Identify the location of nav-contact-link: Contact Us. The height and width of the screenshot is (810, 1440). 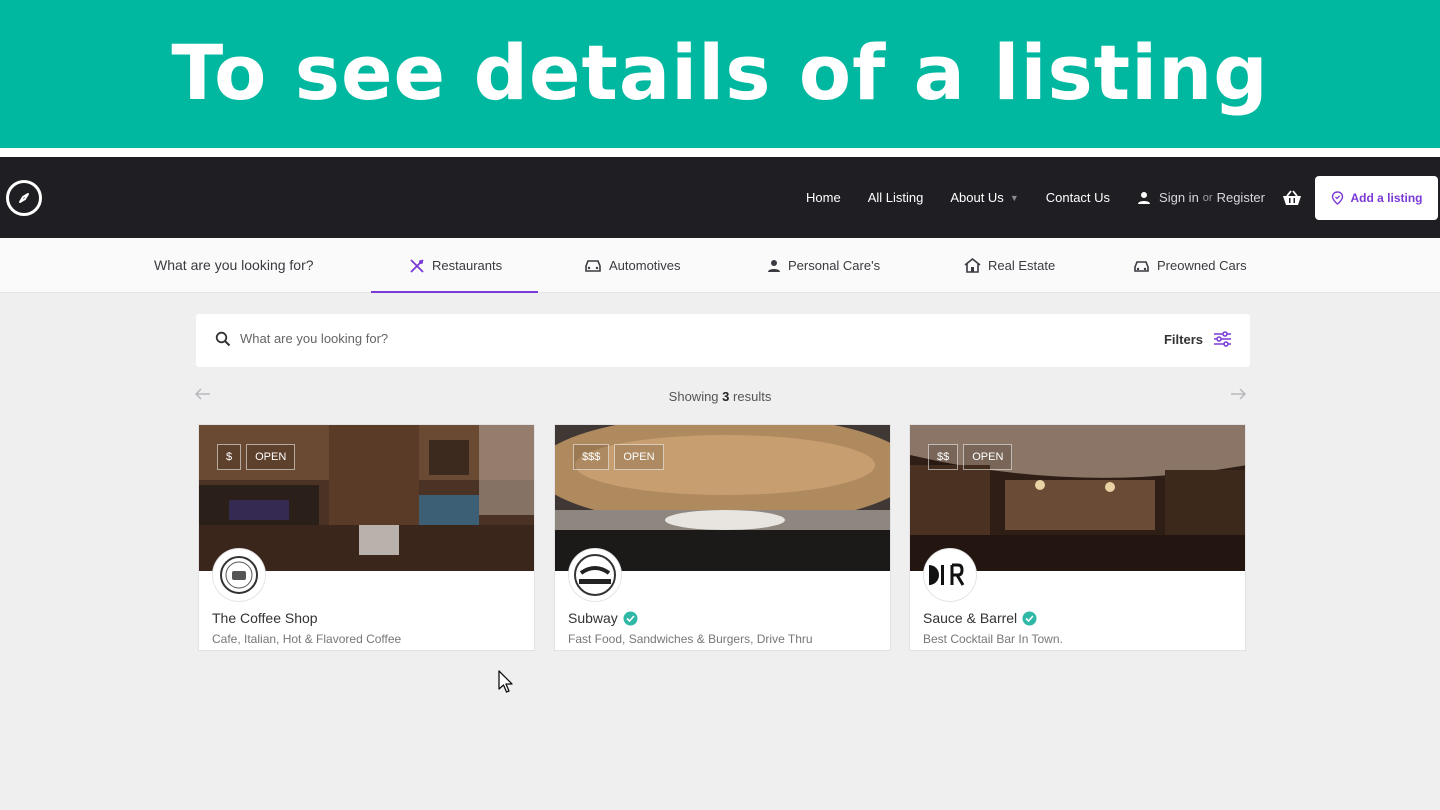
(1078, 197).